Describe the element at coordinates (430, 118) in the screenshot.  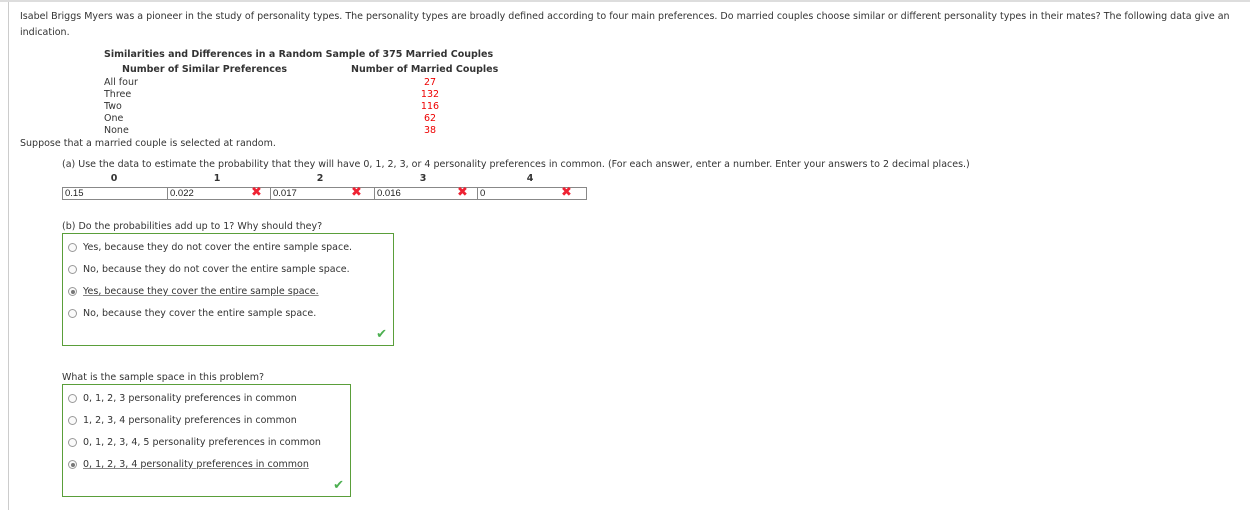
I see `table-row-value: 62` at that location.